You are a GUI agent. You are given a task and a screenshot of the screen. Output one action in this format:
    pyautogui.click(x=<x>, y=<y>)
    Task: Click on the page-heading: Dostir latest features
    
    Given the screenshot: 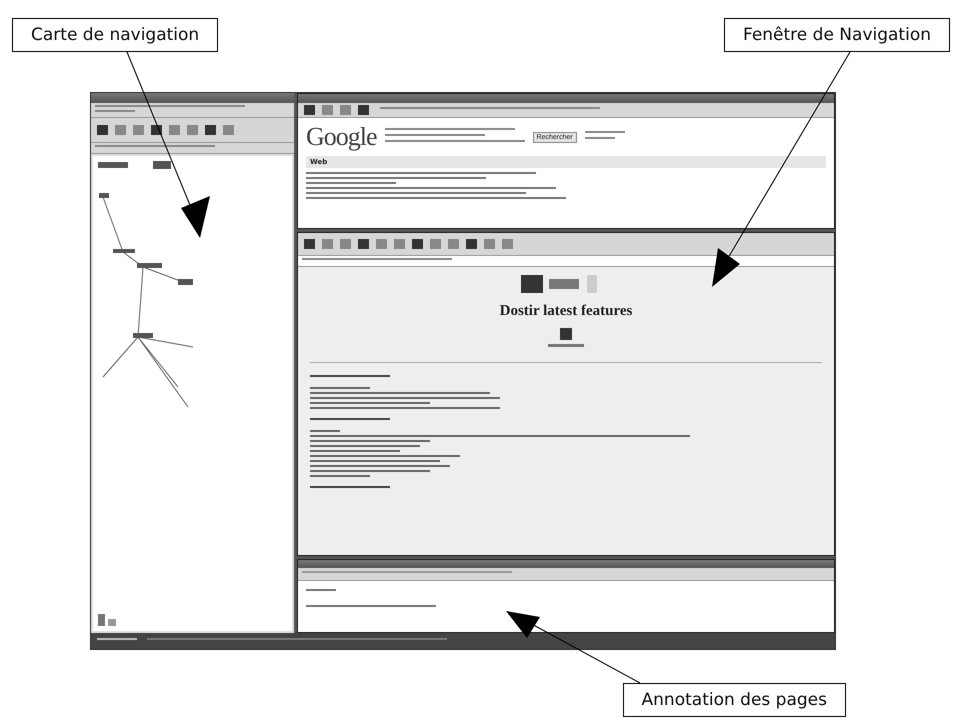 What is the action you would take?
    pyautogui.click(x=566, y=311)
    